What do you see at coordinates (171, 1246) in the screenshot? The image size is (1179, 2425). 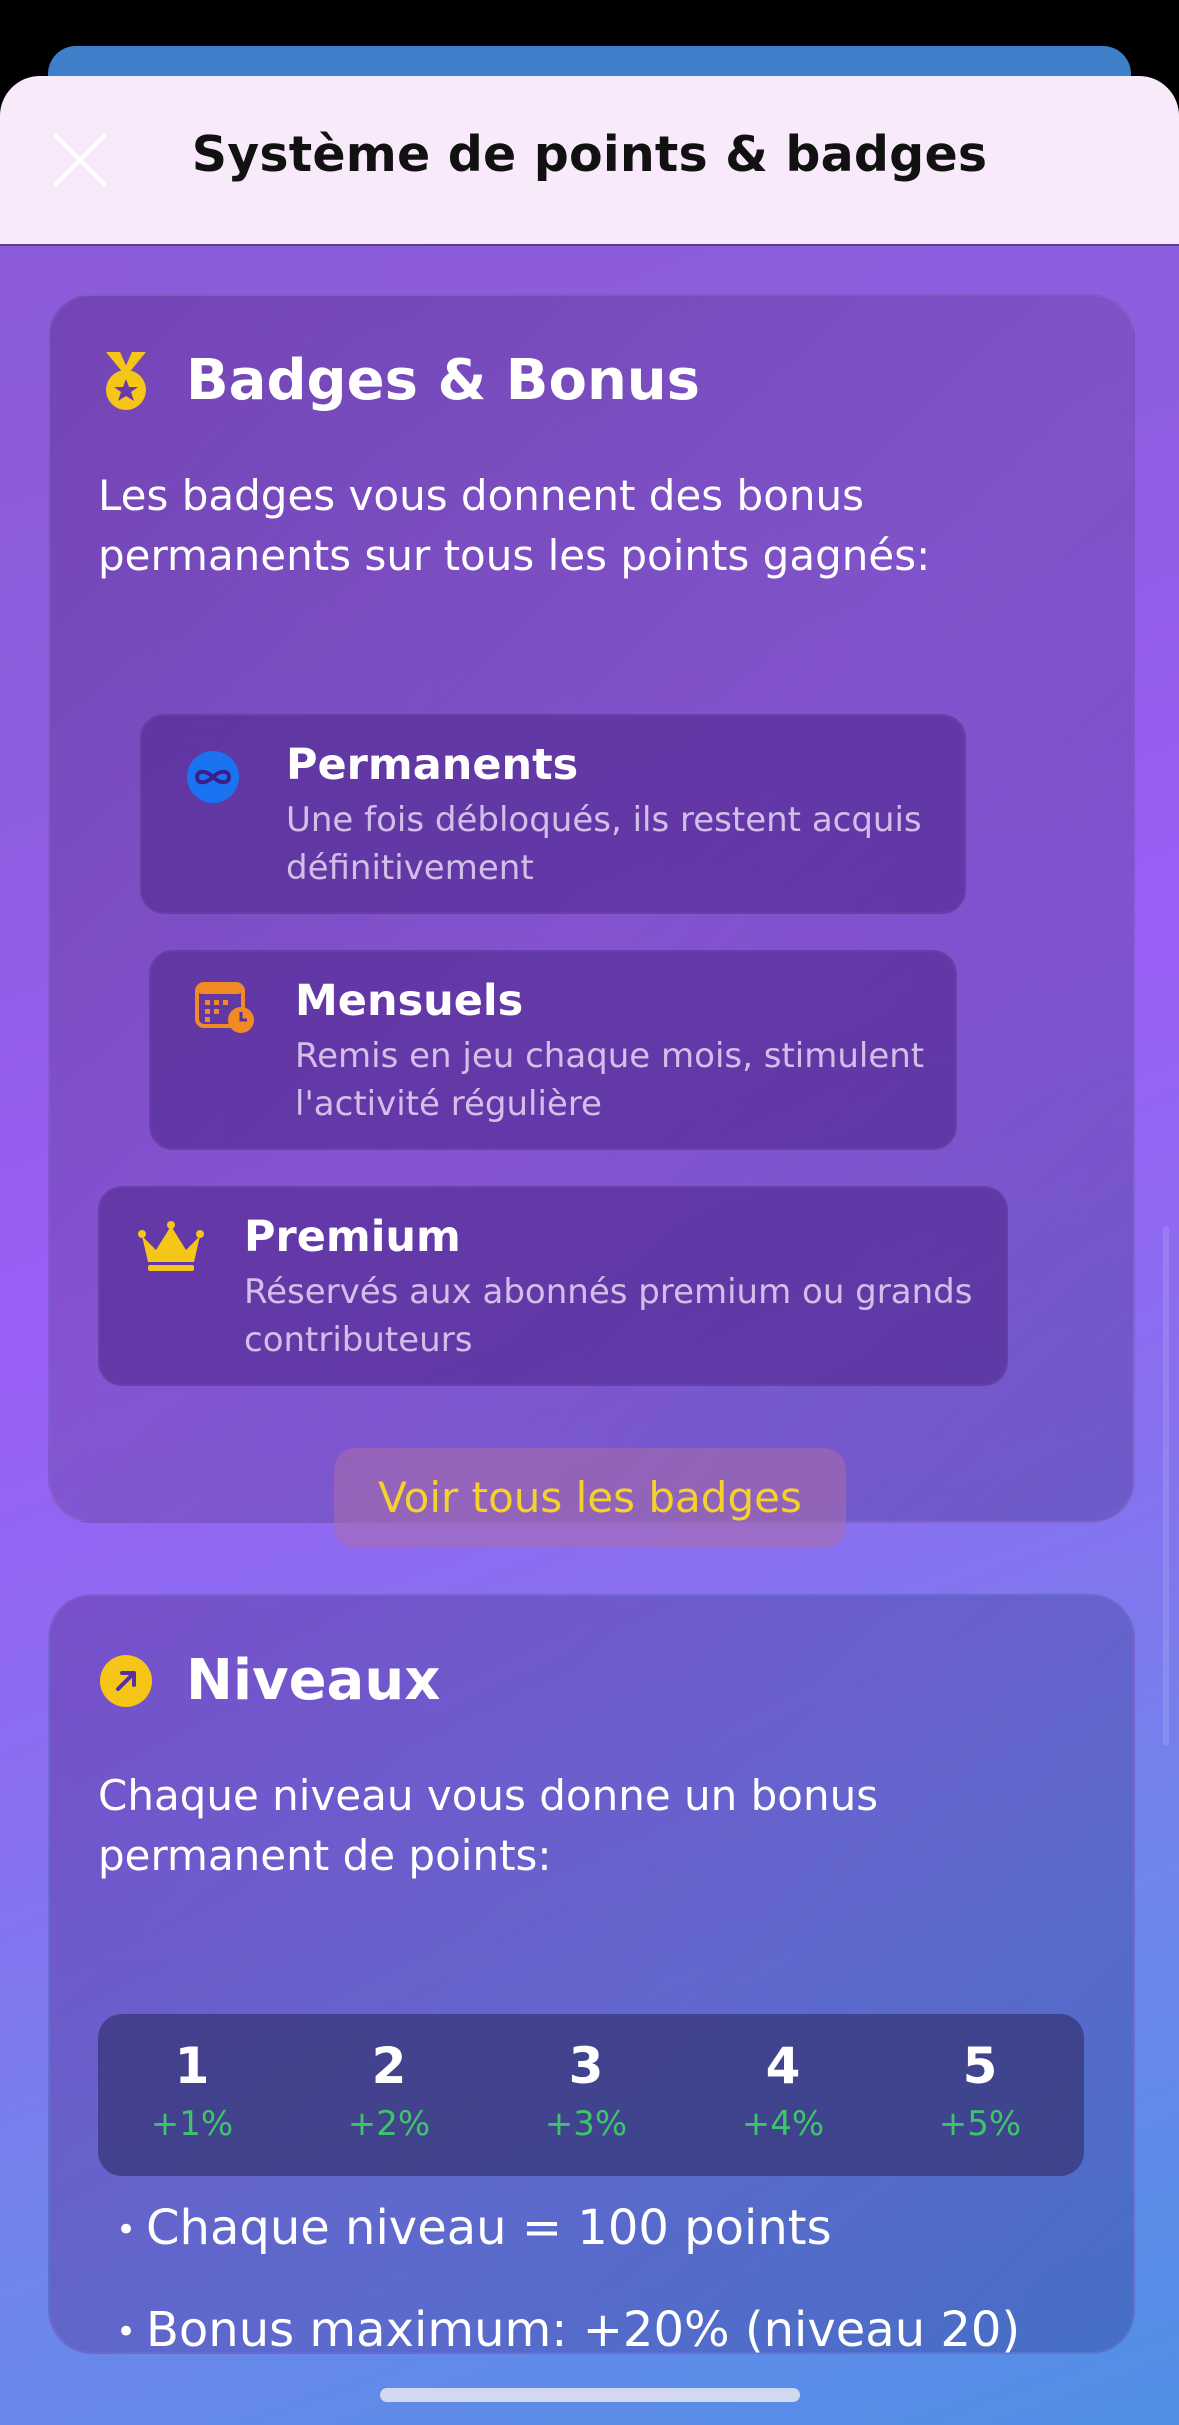 I see `crown-icon` at bounding box center [171, 1246].